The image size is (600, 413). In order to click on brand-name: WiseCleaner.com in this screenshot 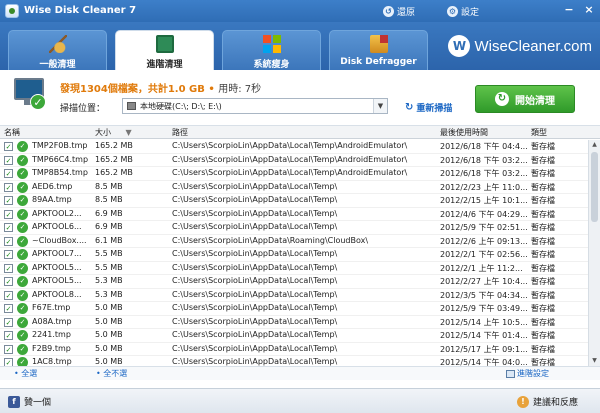, I will do `click(533, 46)`.